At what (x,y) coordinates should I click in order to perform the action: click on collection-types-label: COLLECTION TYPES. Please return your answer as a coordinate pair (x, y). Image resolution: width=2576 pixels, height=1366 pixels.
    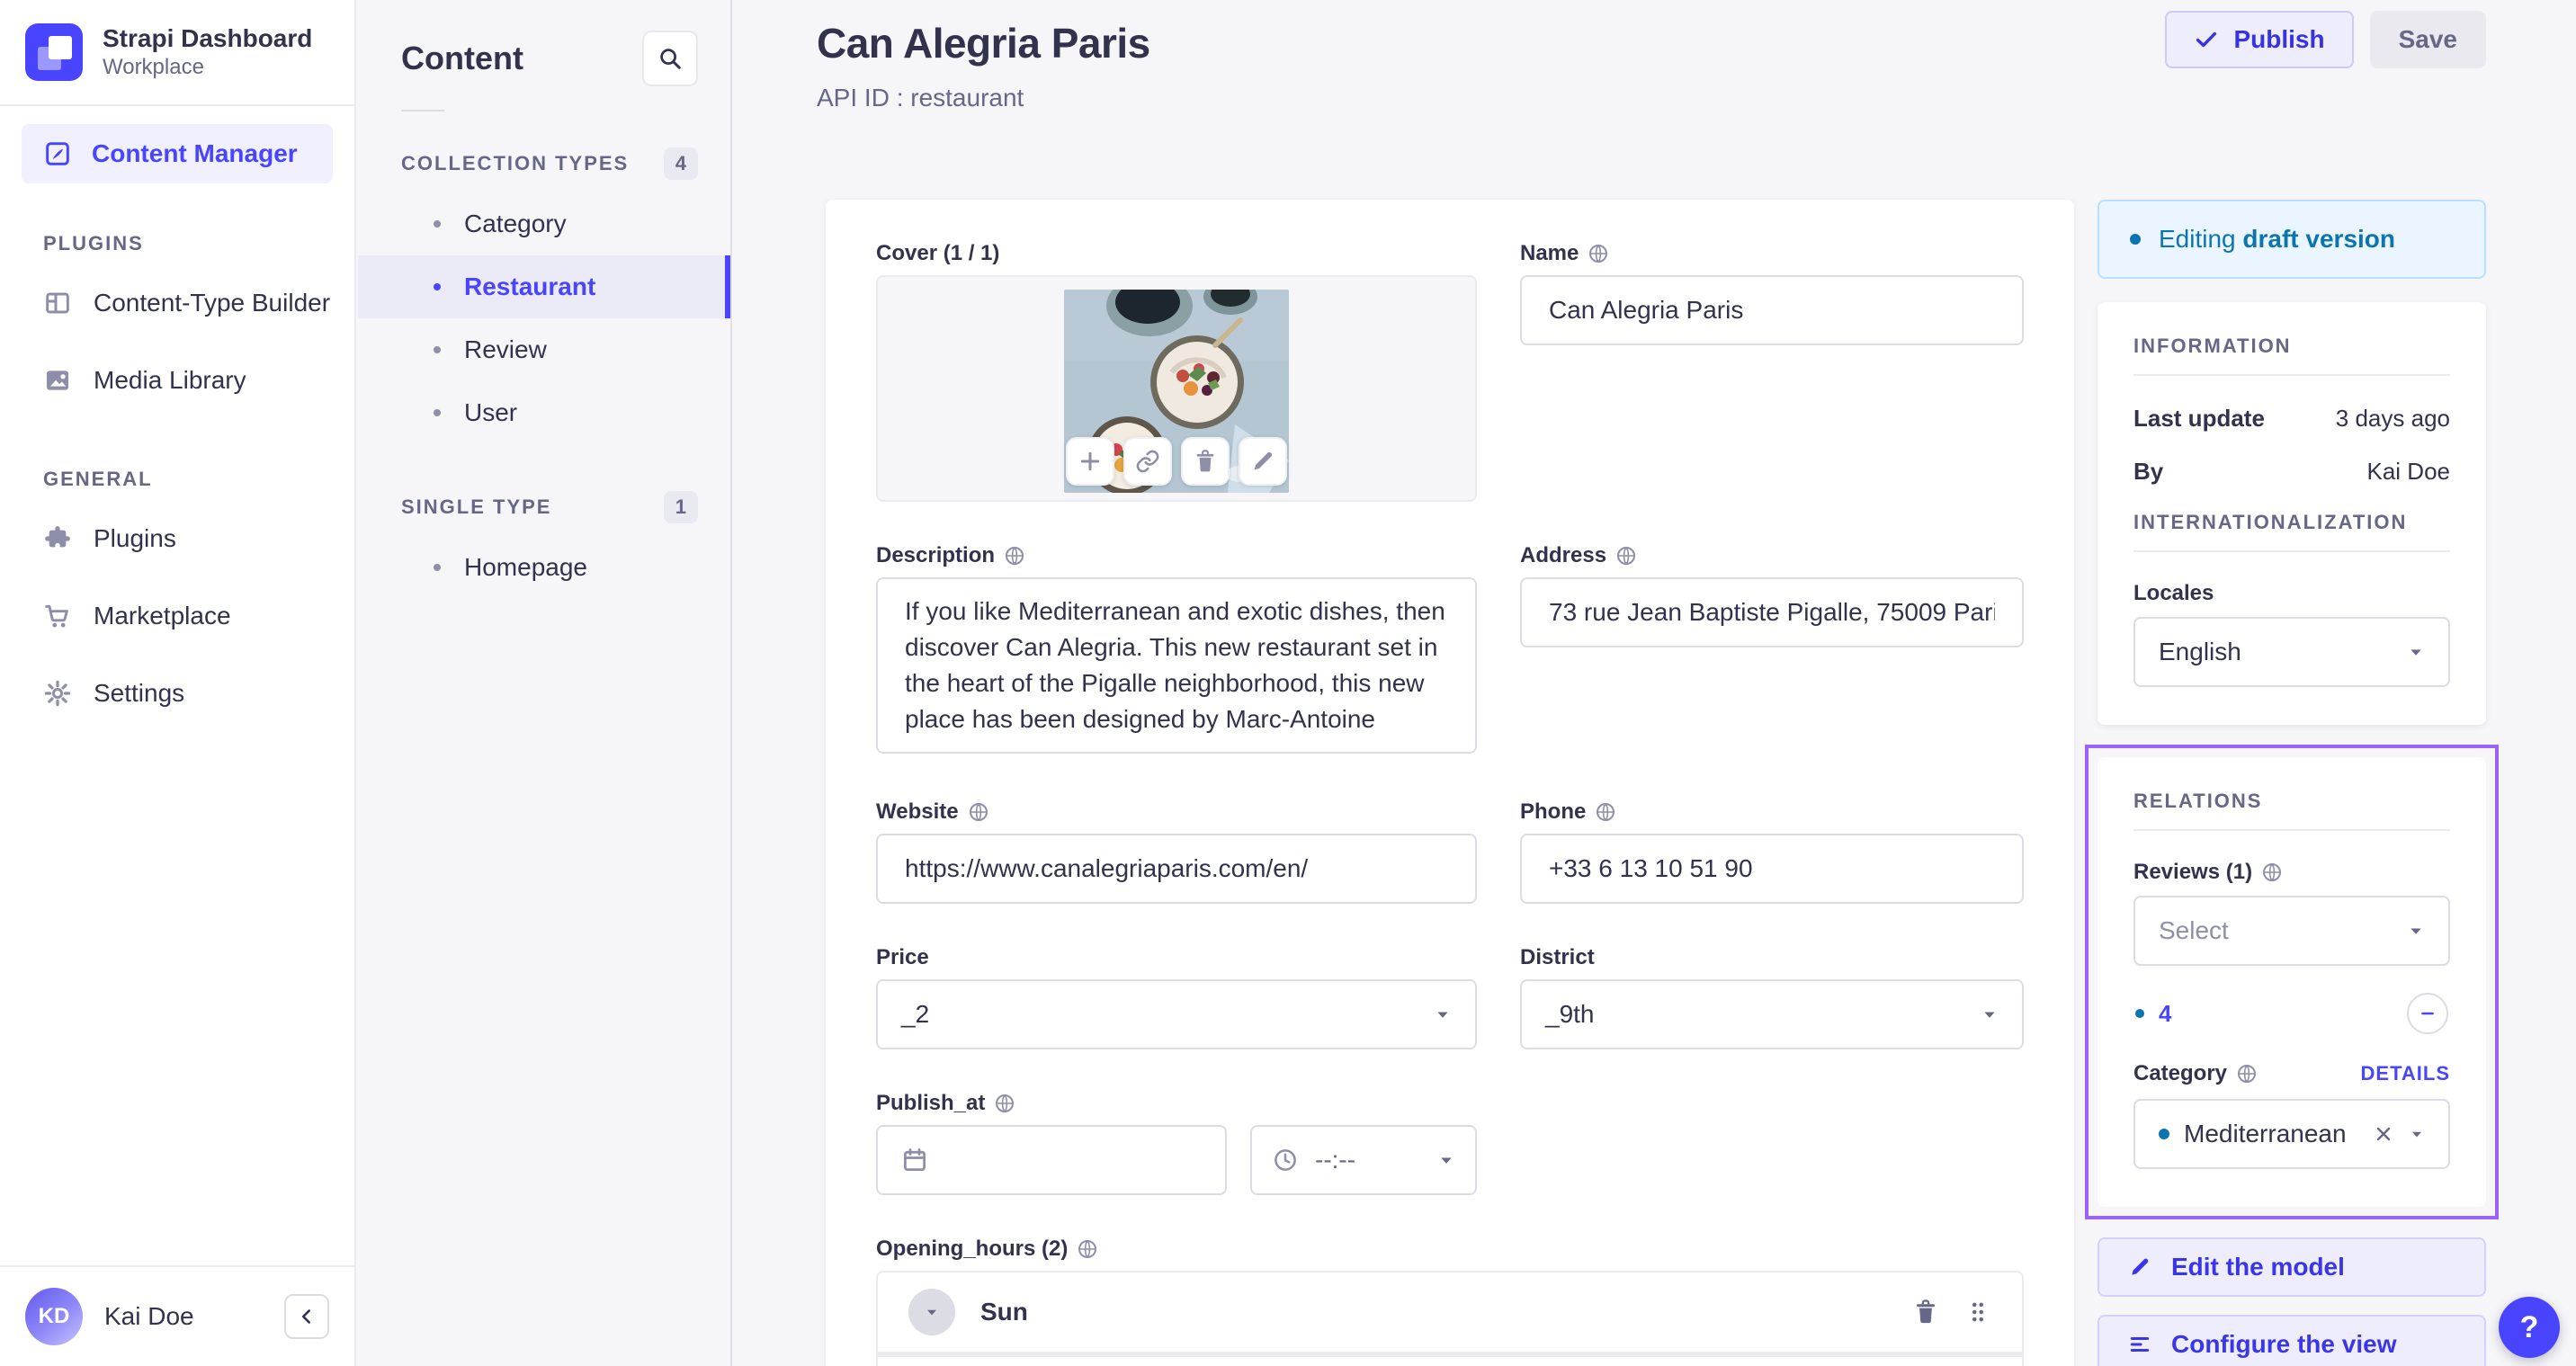
    Looking at the image, I should click on (515, 163).